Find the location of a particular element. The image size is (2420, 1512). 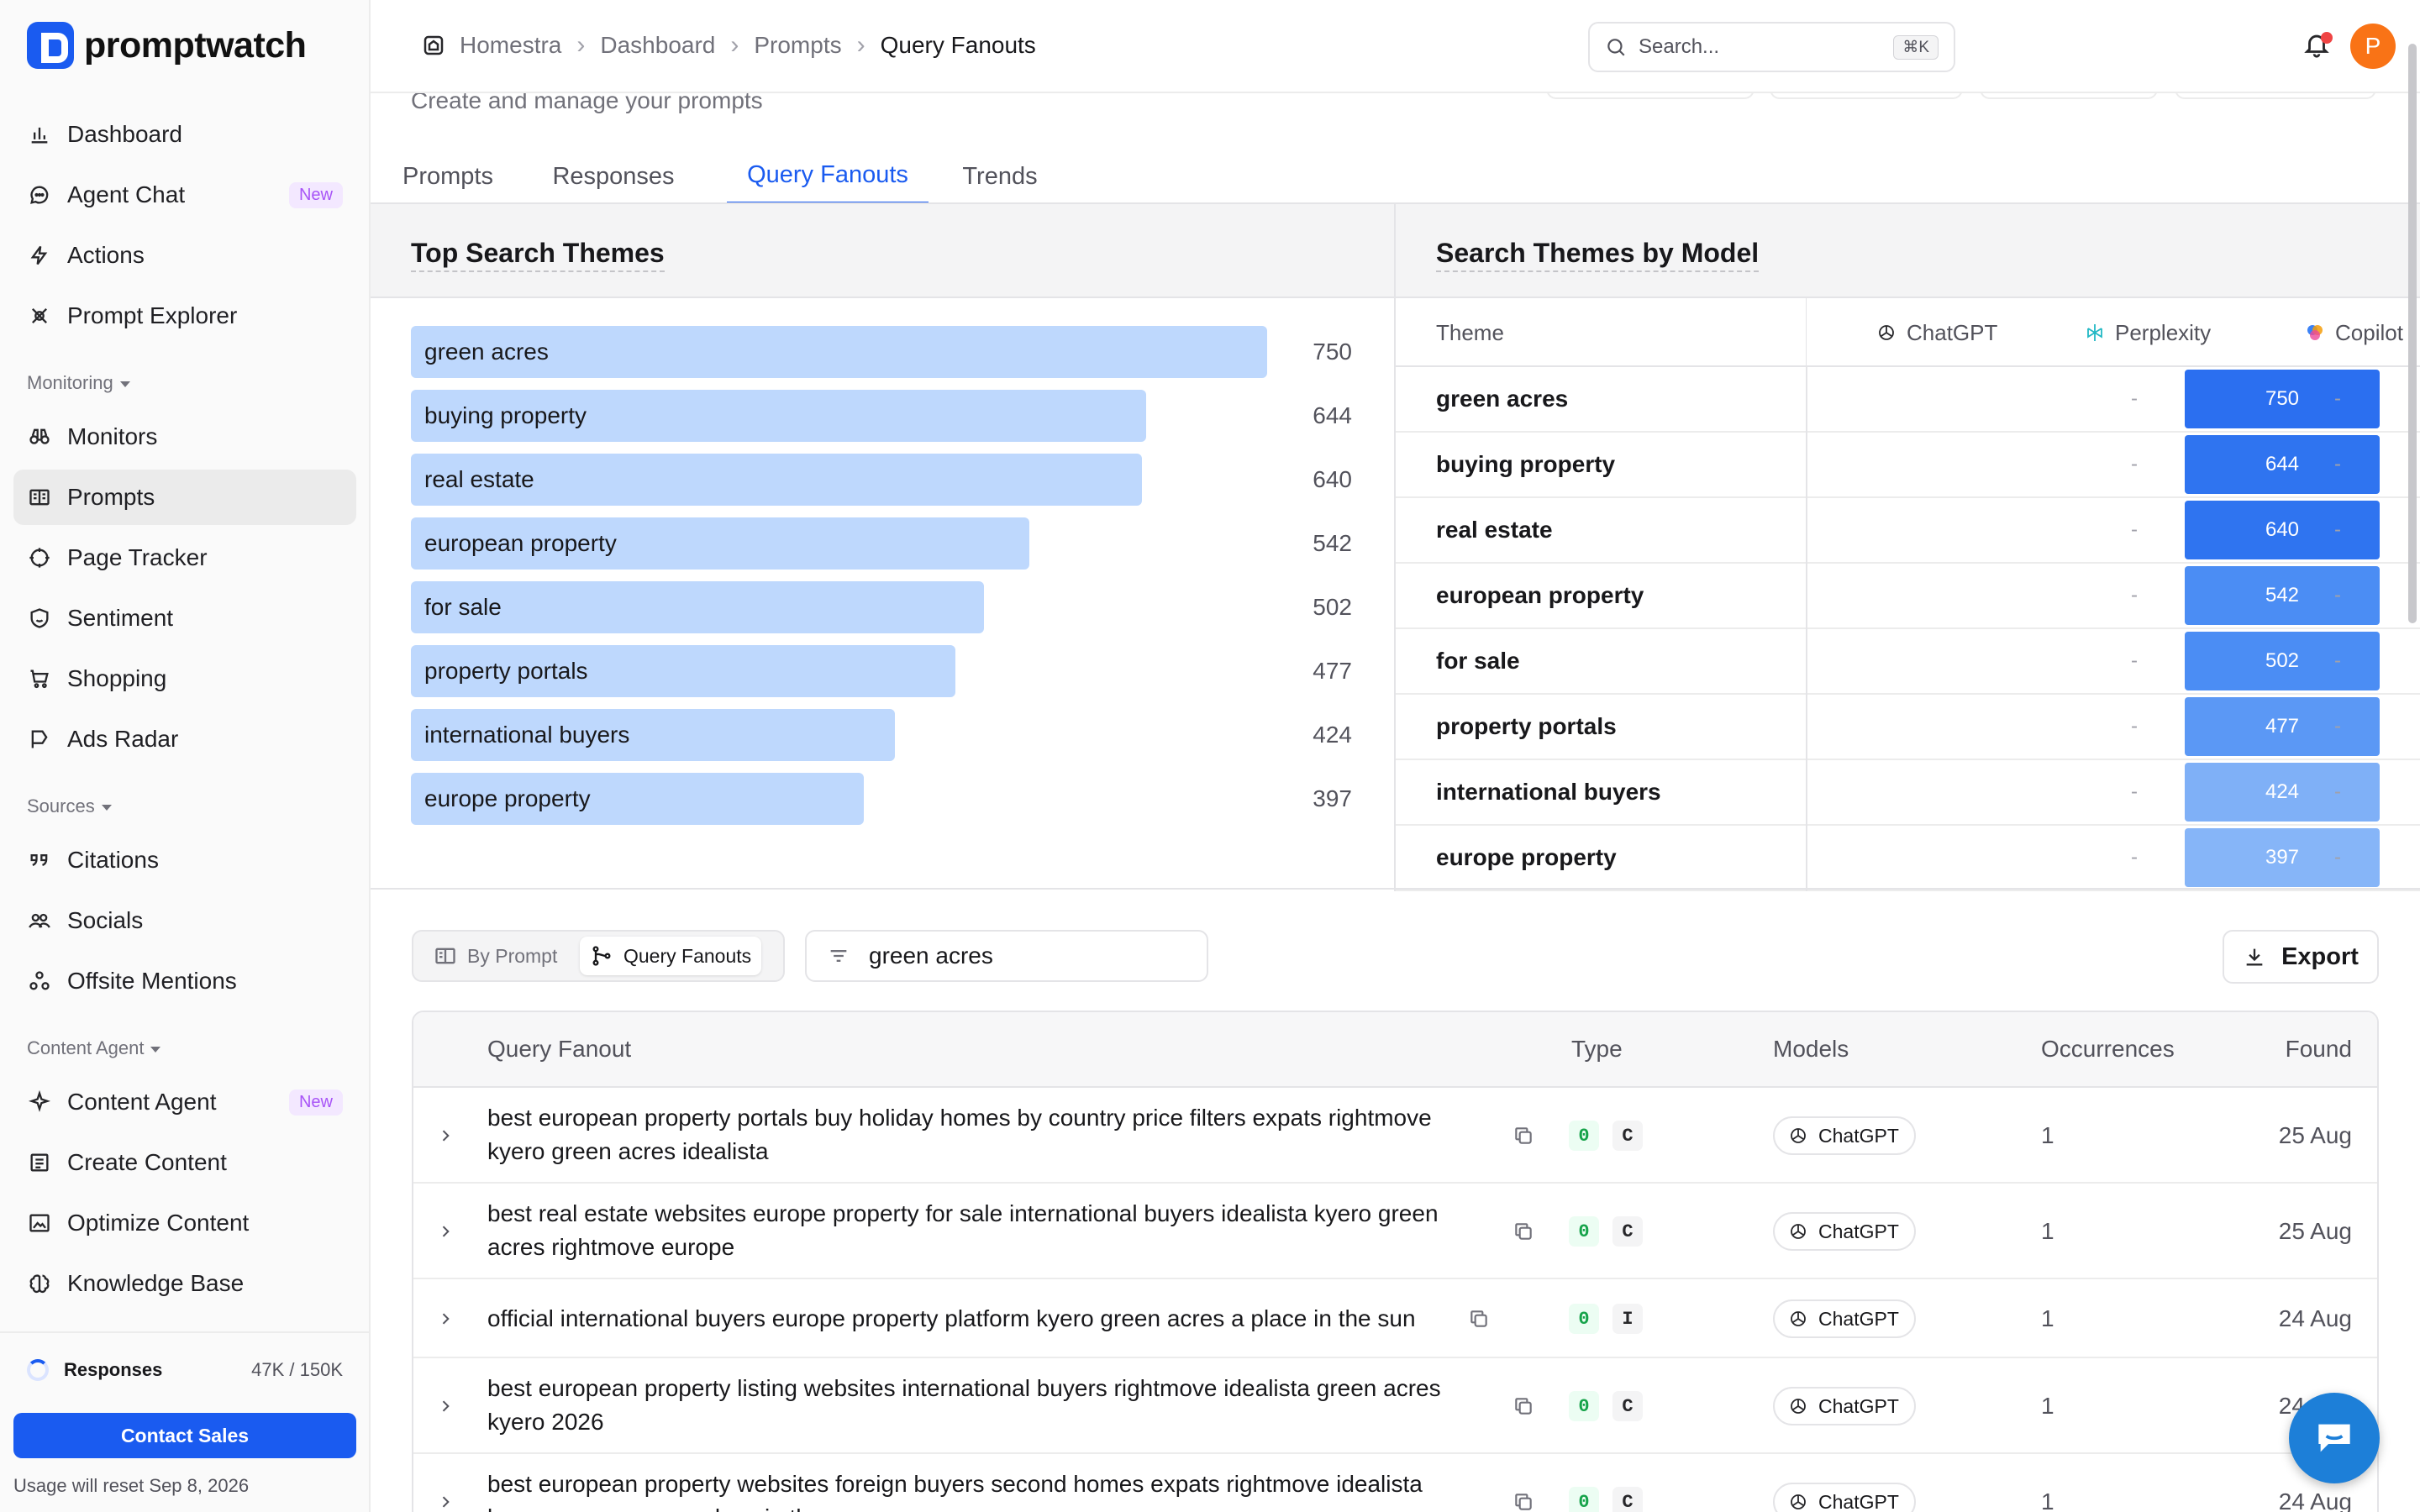

theme-bar-row: for sale 502 is located at coordinates (881, 607).